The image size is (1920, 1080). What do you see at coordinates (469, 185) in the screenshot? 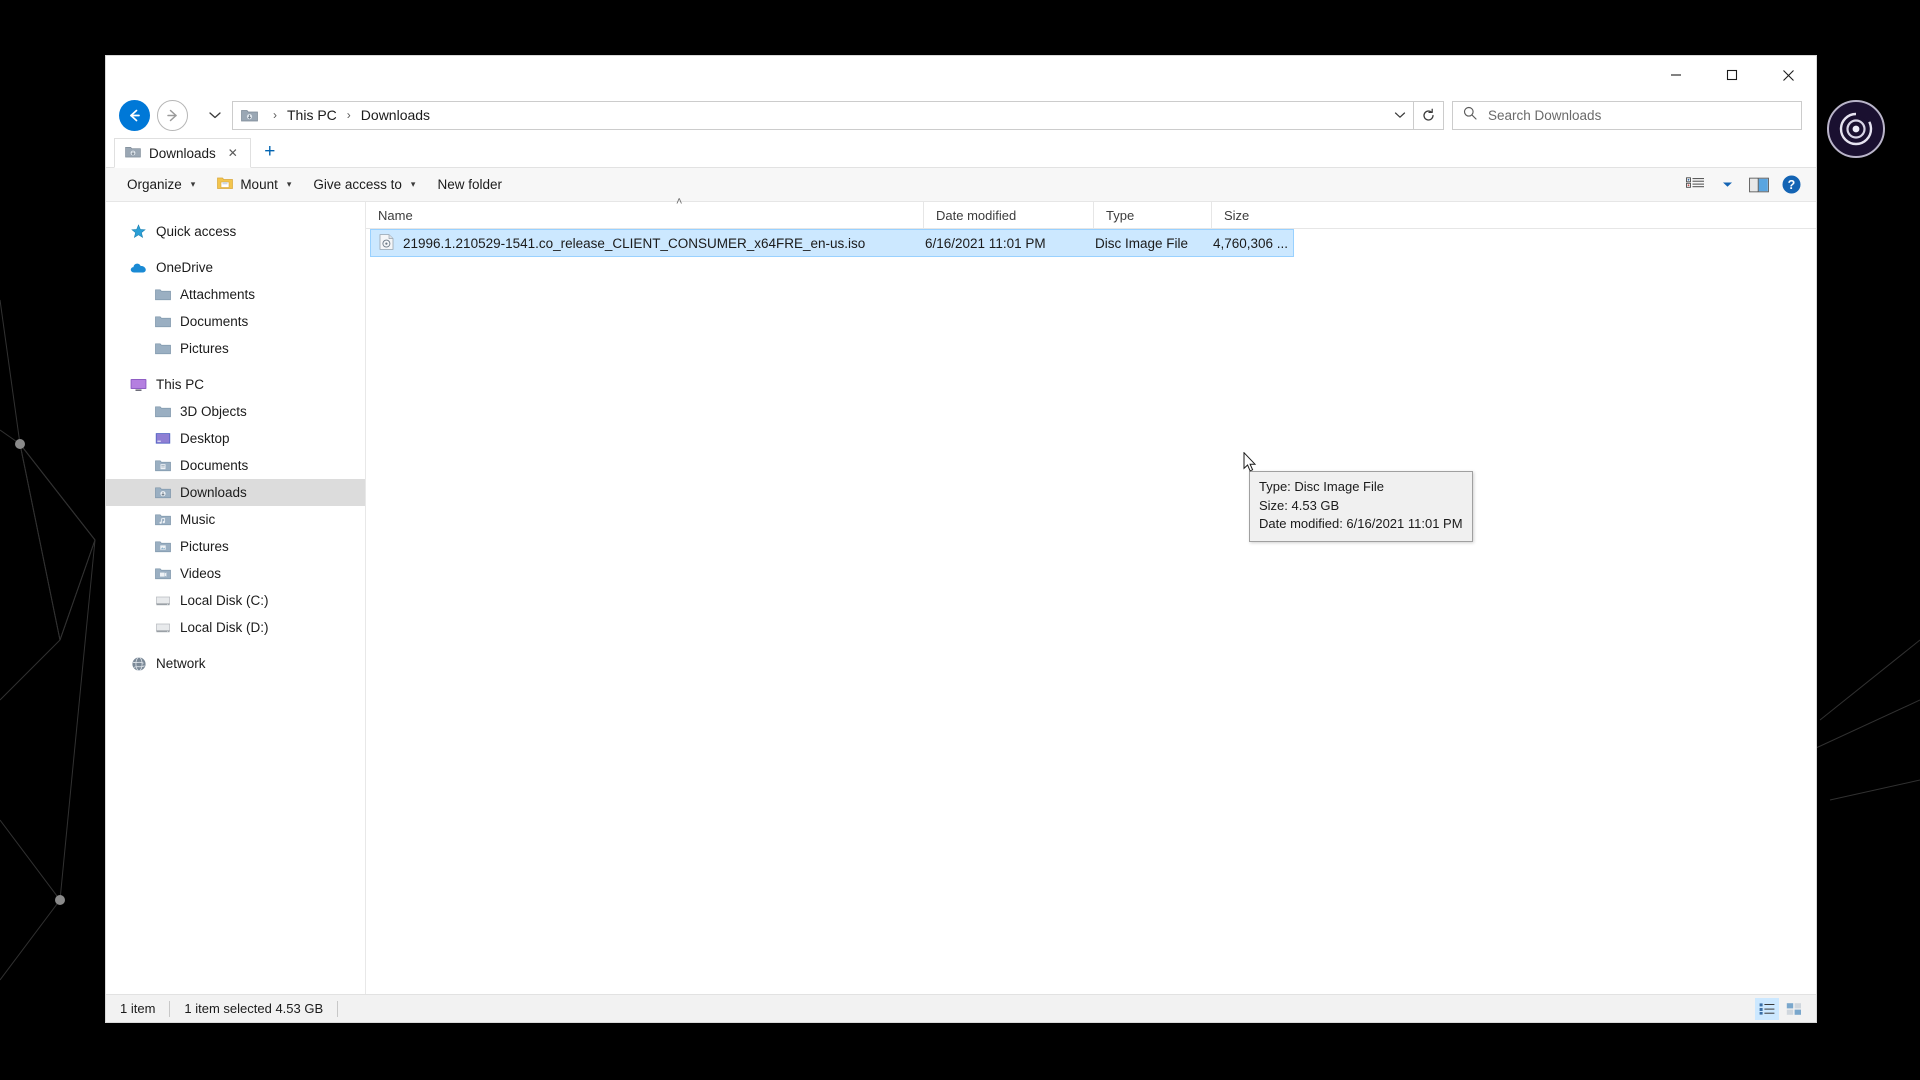
I see `new-folder-button: New folder` at bounding box center [469, 185].